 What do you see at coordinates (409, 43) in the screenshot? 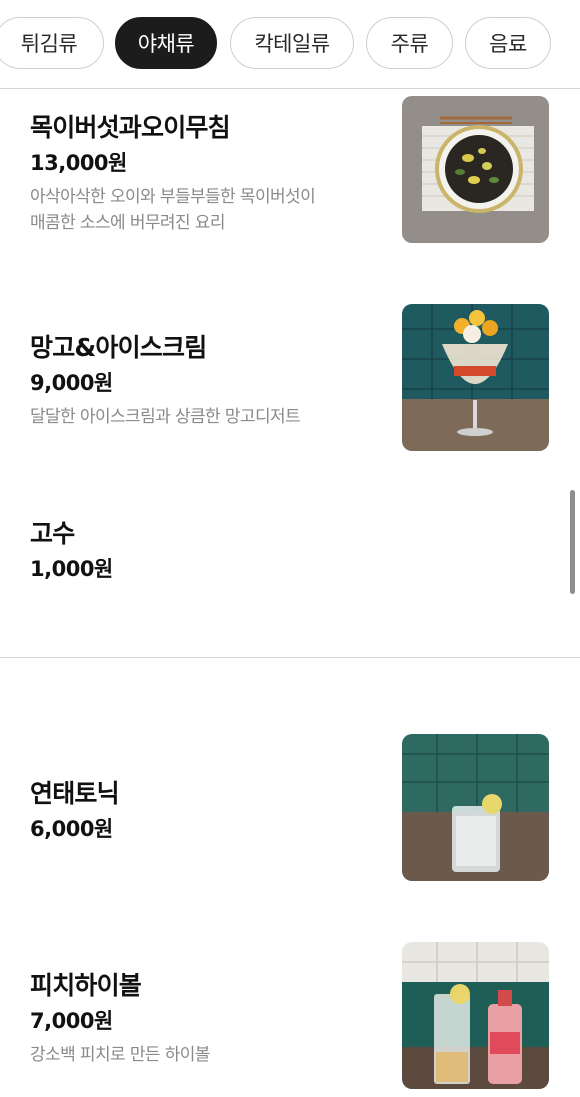
I see `tab-liquor: 주류` at bounding box center [409, 43].